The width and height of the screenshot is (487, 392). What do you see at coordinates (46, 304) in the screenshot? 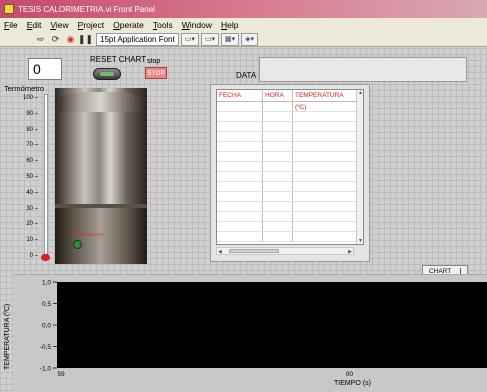
I see `y-tick-label: 0,5` at bounding box center [46, 304].